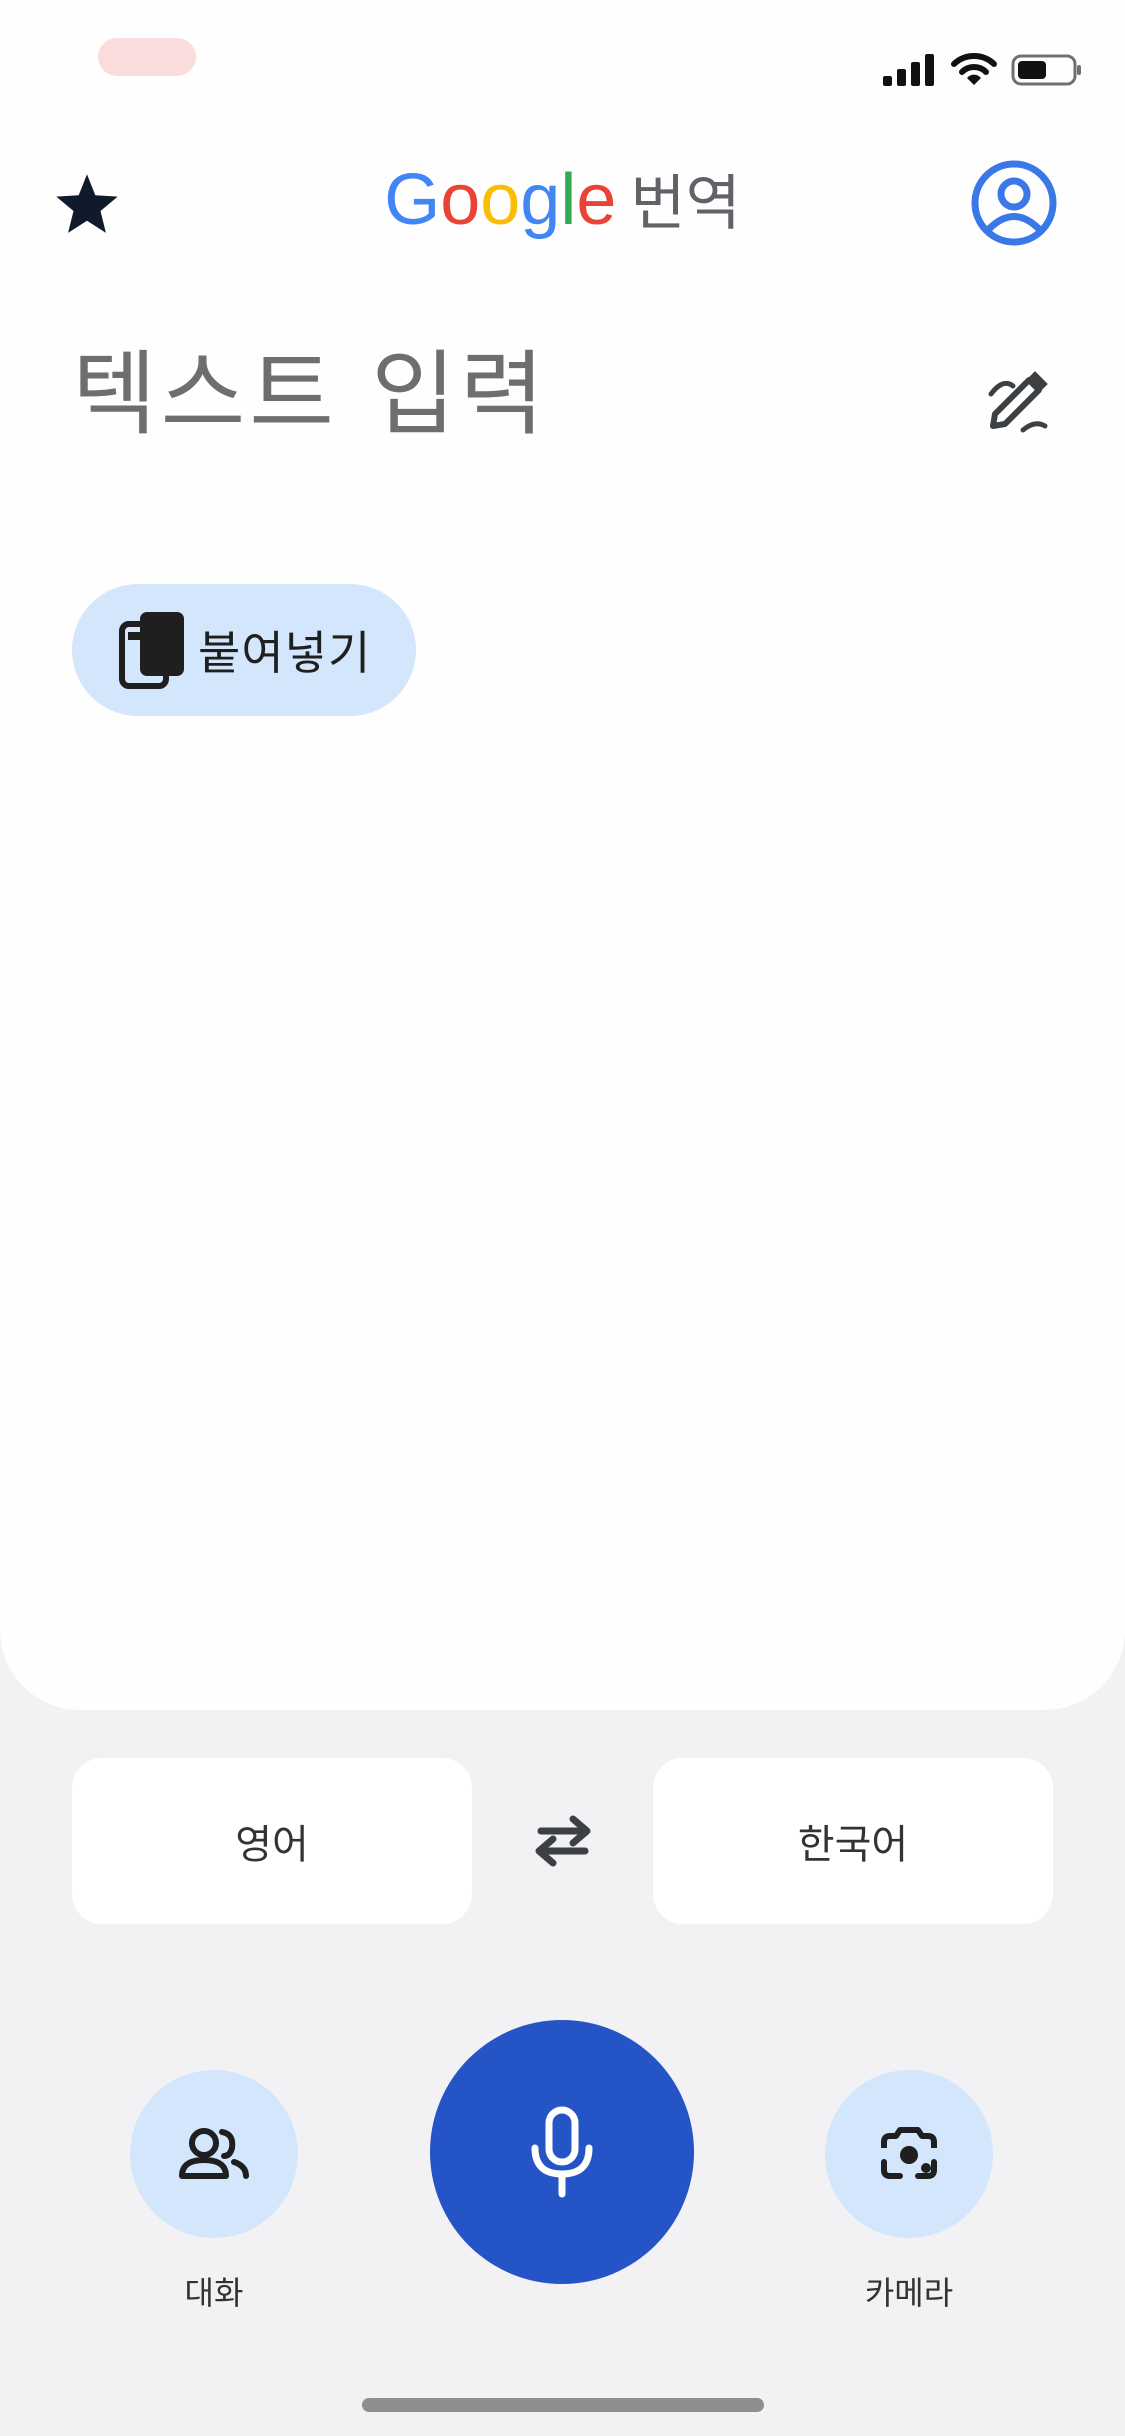 This screenshot has width=1125, height=2436. I want to click on source-language-label: 영어, so click(272, 1845).